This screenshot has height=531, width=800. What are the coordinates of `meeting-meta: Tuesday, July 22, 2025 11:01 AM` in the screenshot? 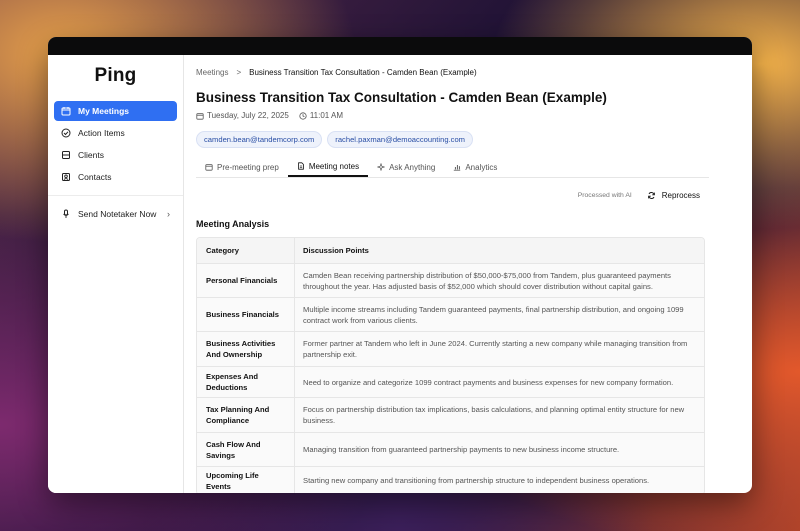 It's located at (474, 115).